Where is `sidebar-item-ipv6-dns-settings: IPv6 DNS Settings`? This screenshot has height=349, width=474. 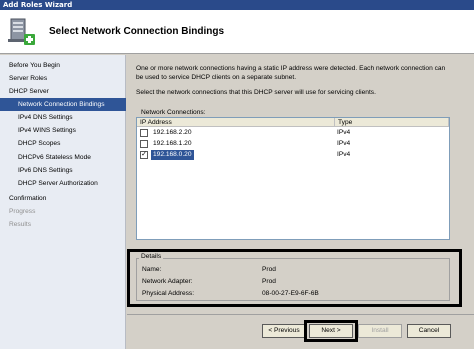 sidebar-item-ipv6-dns-settings: IPv6 DNS Settings is located at coordinates (63, 170).